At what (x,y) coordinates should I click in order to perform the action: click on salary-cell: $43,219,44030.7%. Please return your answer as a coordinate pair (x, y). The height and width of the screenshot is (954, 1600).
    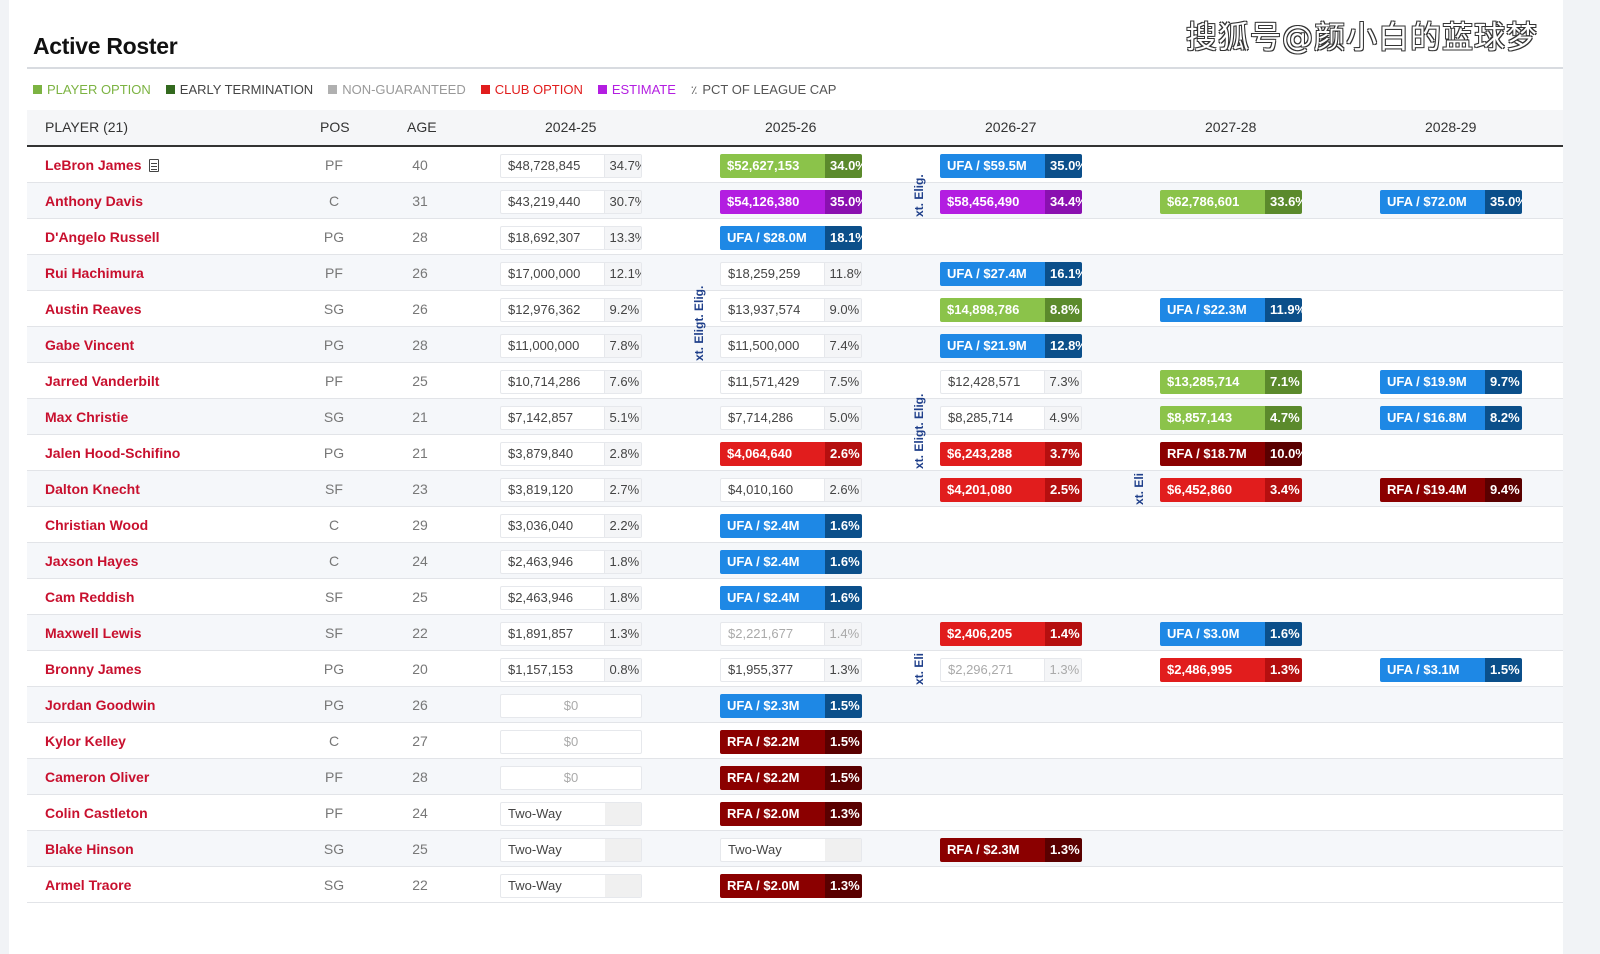
    Looking at the image, I should click on (571, 202).